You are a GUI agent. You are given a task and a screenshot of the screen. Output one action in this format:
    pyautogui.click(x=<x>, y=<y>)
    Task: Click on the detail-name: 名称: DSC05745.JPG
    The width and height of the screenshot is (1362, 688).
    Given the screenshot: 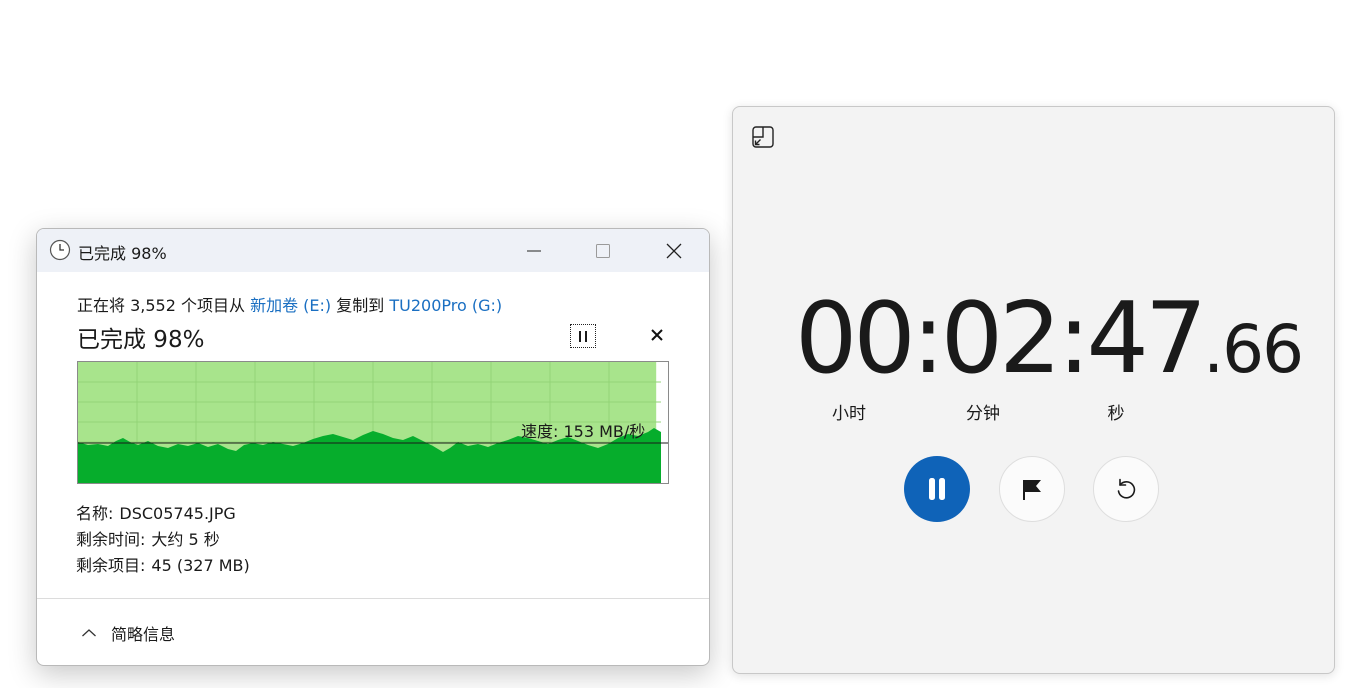 What is the action you would take?
    pyautogui.click(x=156, y=512)
    